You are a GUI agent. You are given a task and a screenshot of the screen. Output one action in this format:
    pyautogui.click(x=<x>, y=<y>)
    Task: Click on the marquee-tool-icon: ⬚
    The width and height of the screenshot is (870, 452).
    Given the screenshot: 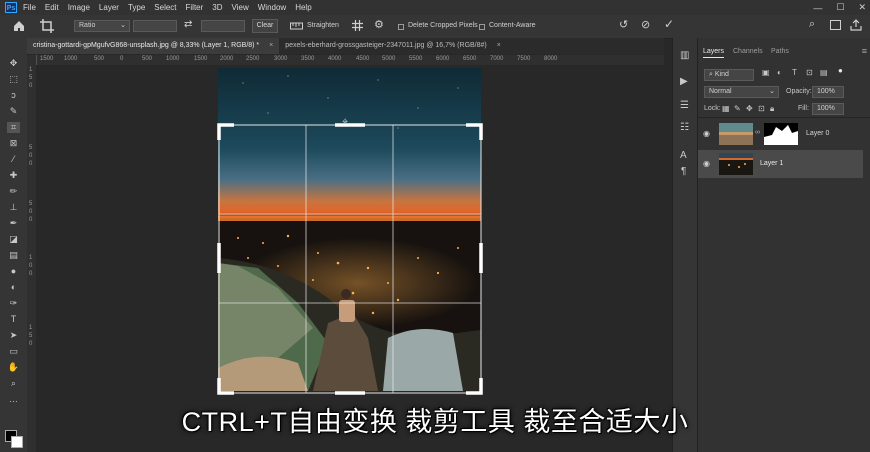 What is the action you would take?
    pyautogui.click(x=13, y=79)
    